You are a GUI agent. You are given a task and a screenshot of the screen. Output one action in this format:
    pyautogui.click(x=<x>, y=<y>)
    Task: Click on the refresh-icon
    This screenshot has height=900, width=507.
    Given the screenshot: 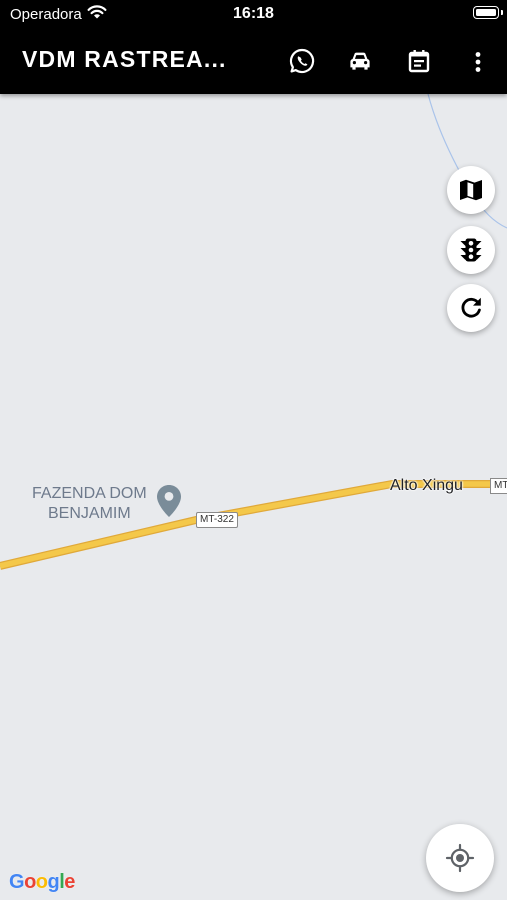 What is the action you would take?
    pyautogui.click(x=471, y=307)
    